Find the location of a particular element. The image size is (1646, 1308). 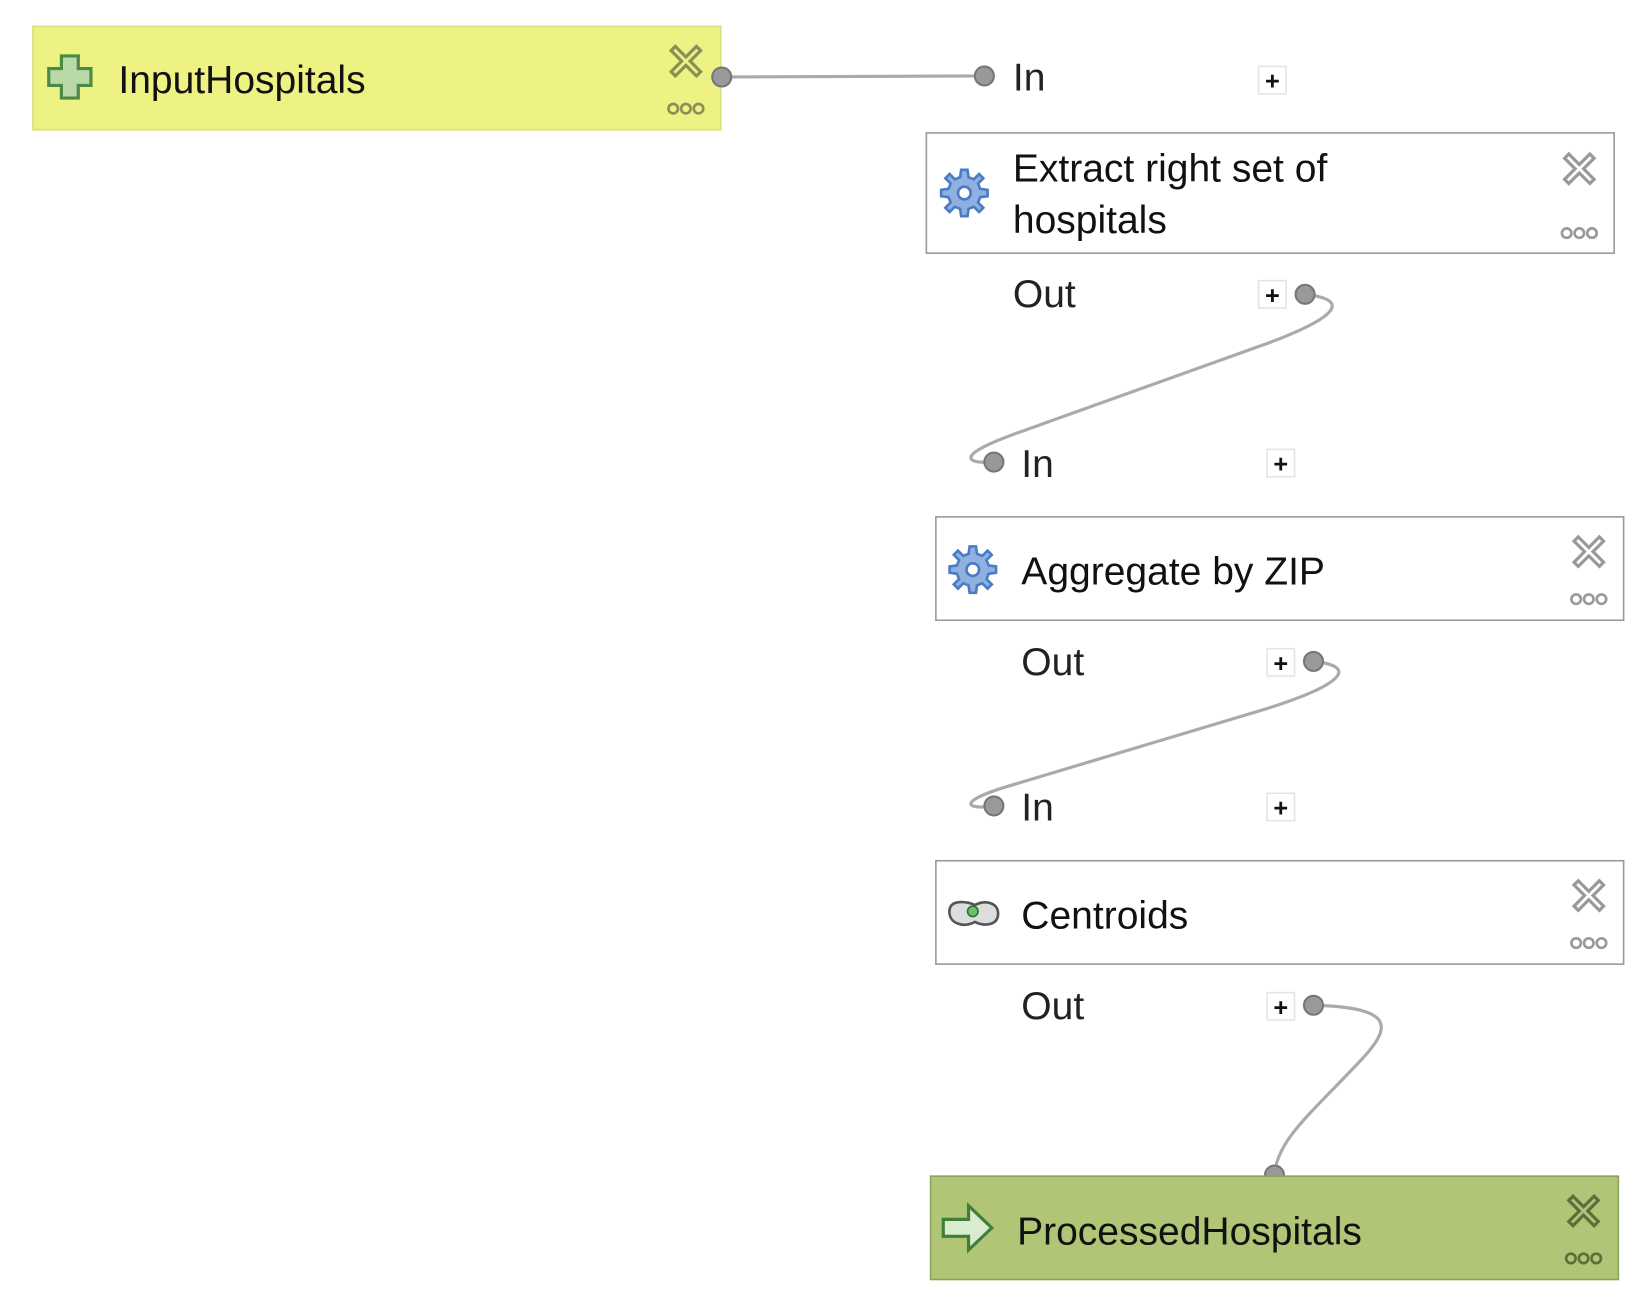

node-extract-right-set-of-hospitals: Extract right set of hospitals is located at coordinates (1270, 193).